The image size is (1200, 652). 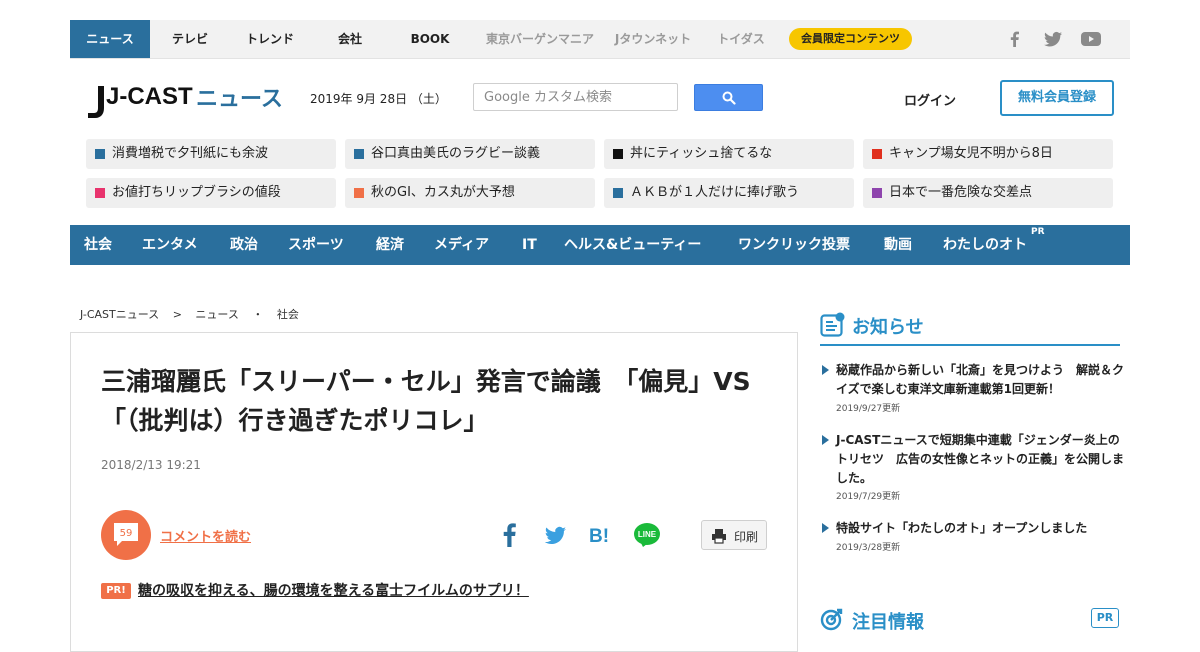 I want to click on category-politics: 政治, so click(x=244, y=245).